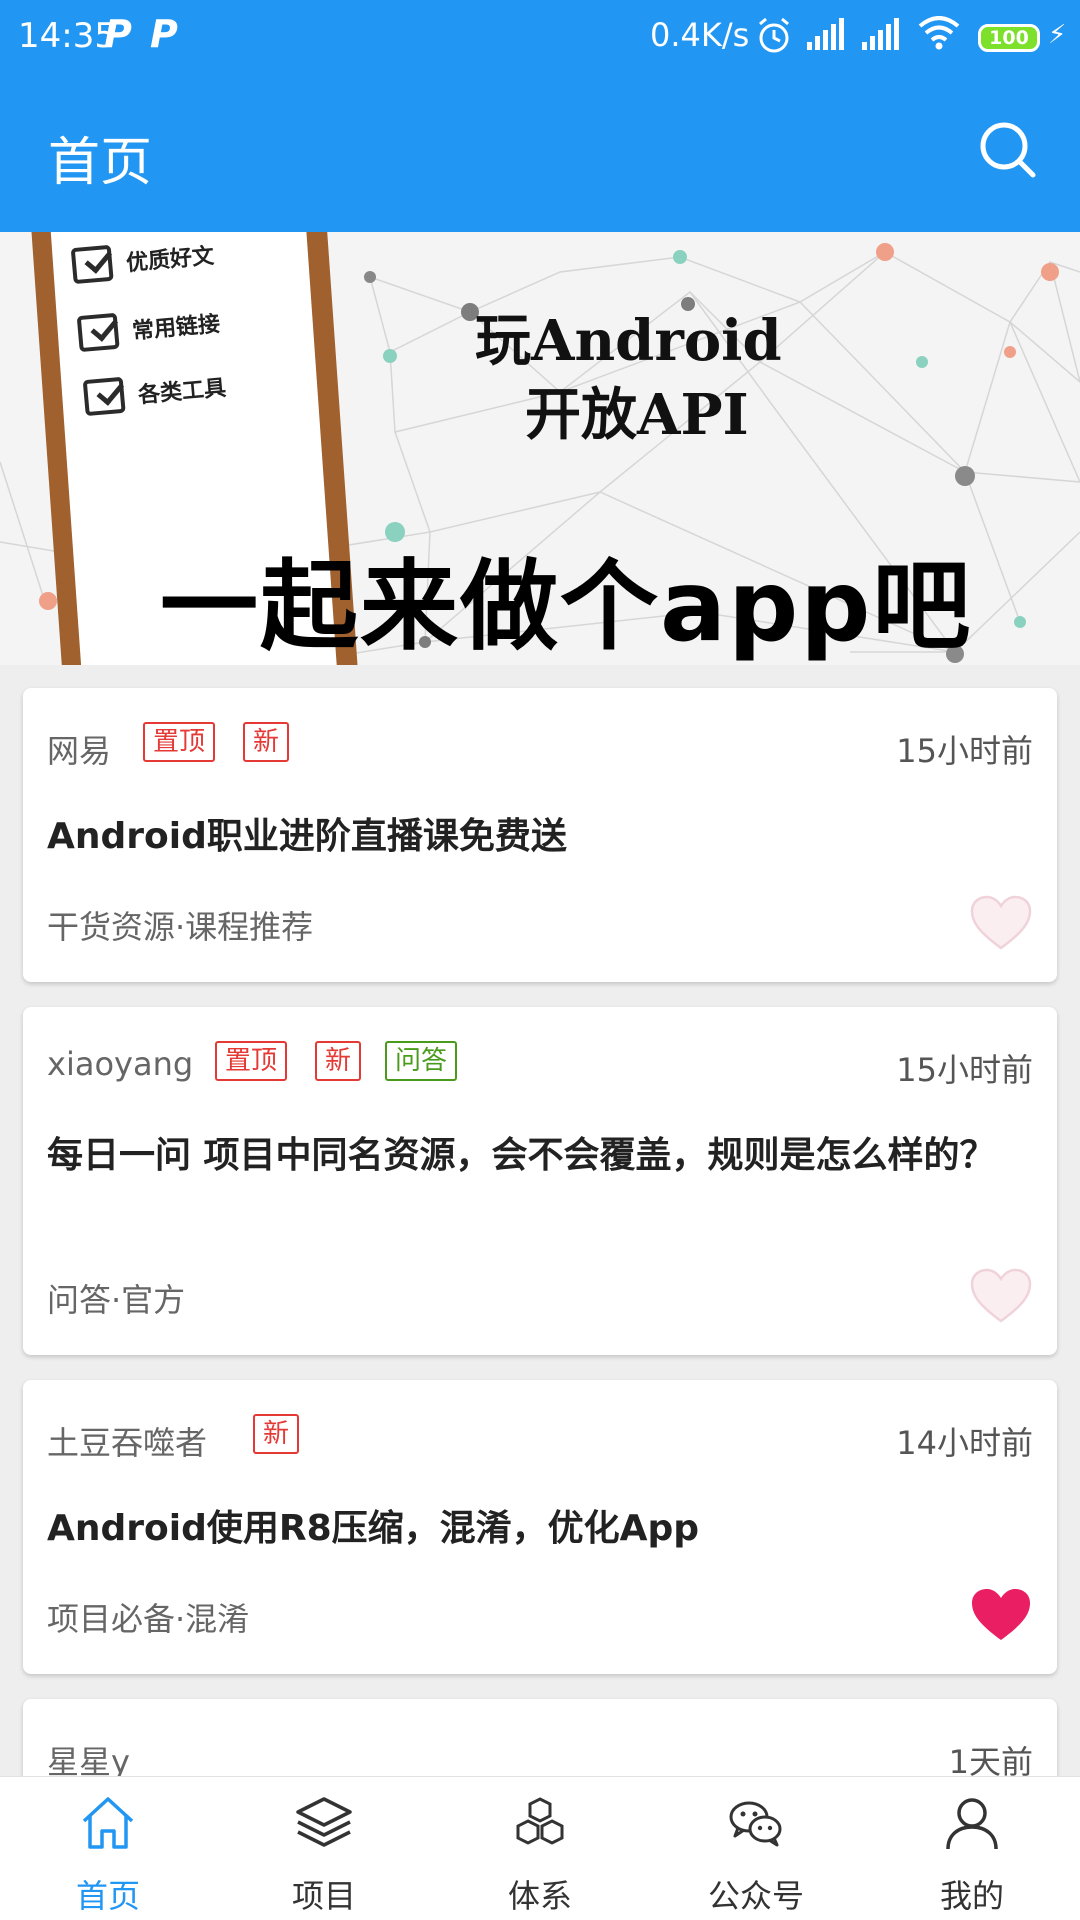  Describe the element at coordinates (120, 1064) in the screenshot. I see `article-author: xiaoyang` at that location.